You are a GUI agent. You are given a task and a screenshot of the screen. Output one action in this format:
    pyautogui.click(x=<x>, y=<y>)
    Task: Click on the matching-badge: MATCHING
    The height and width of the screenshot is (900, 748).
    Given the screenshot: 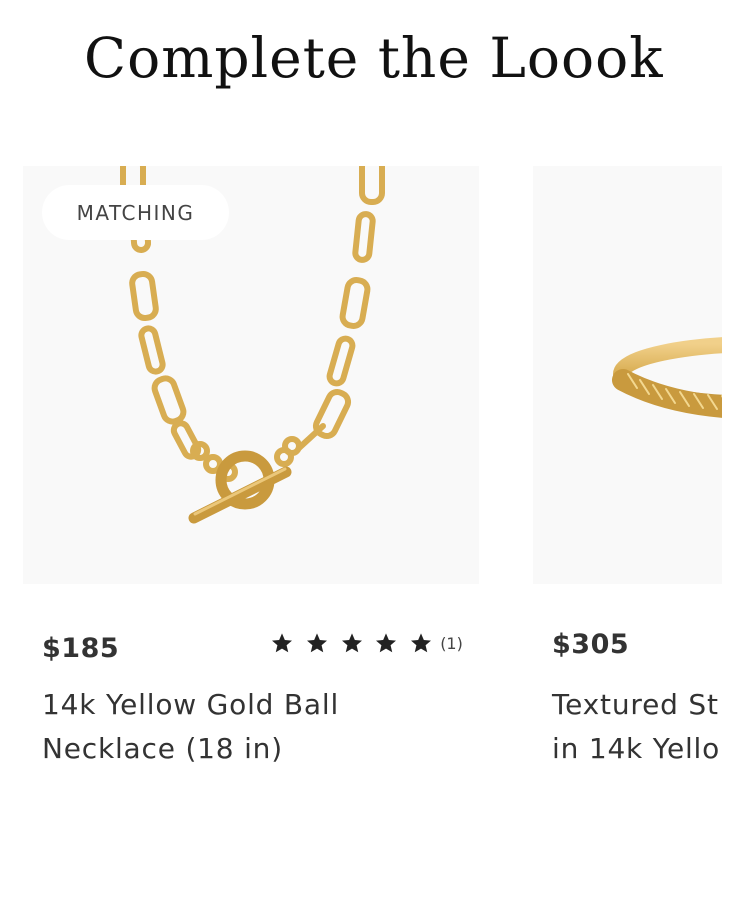 What is the action you would take?
    pyautogui.click(x=135, y=212)
    